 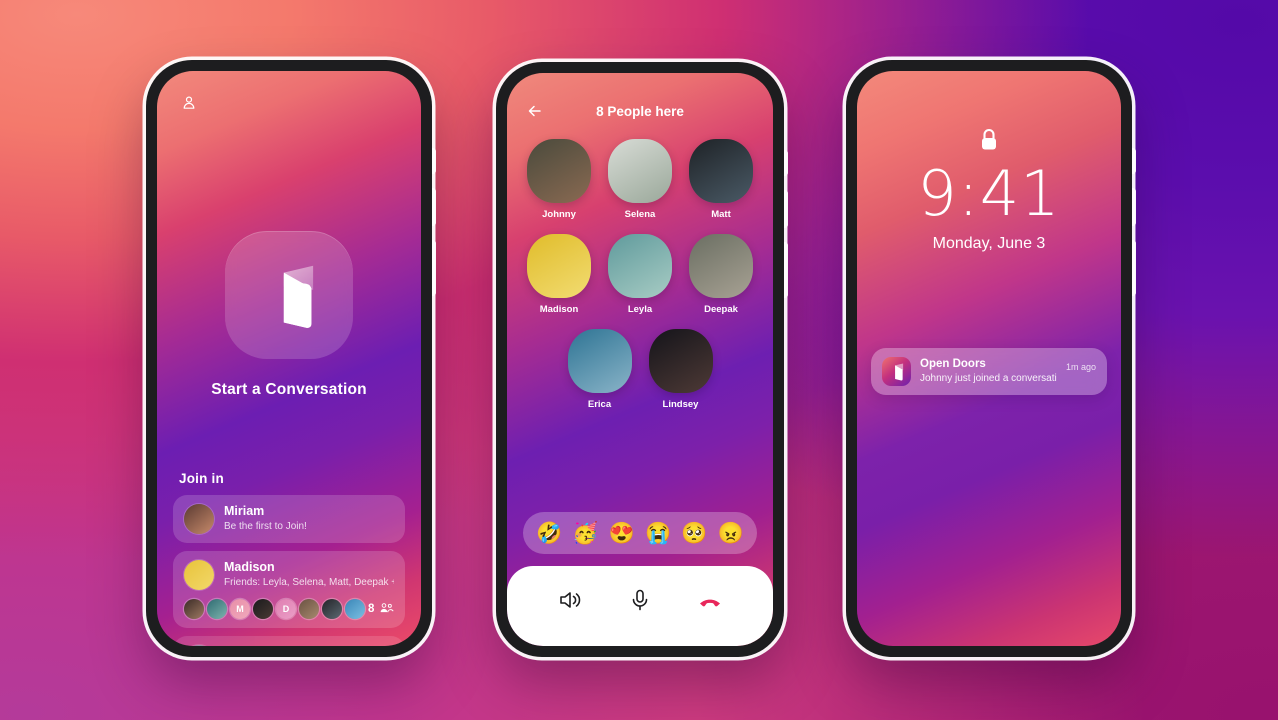 I want to click on phone3-side-button-top, so click(x=1134, y=161).